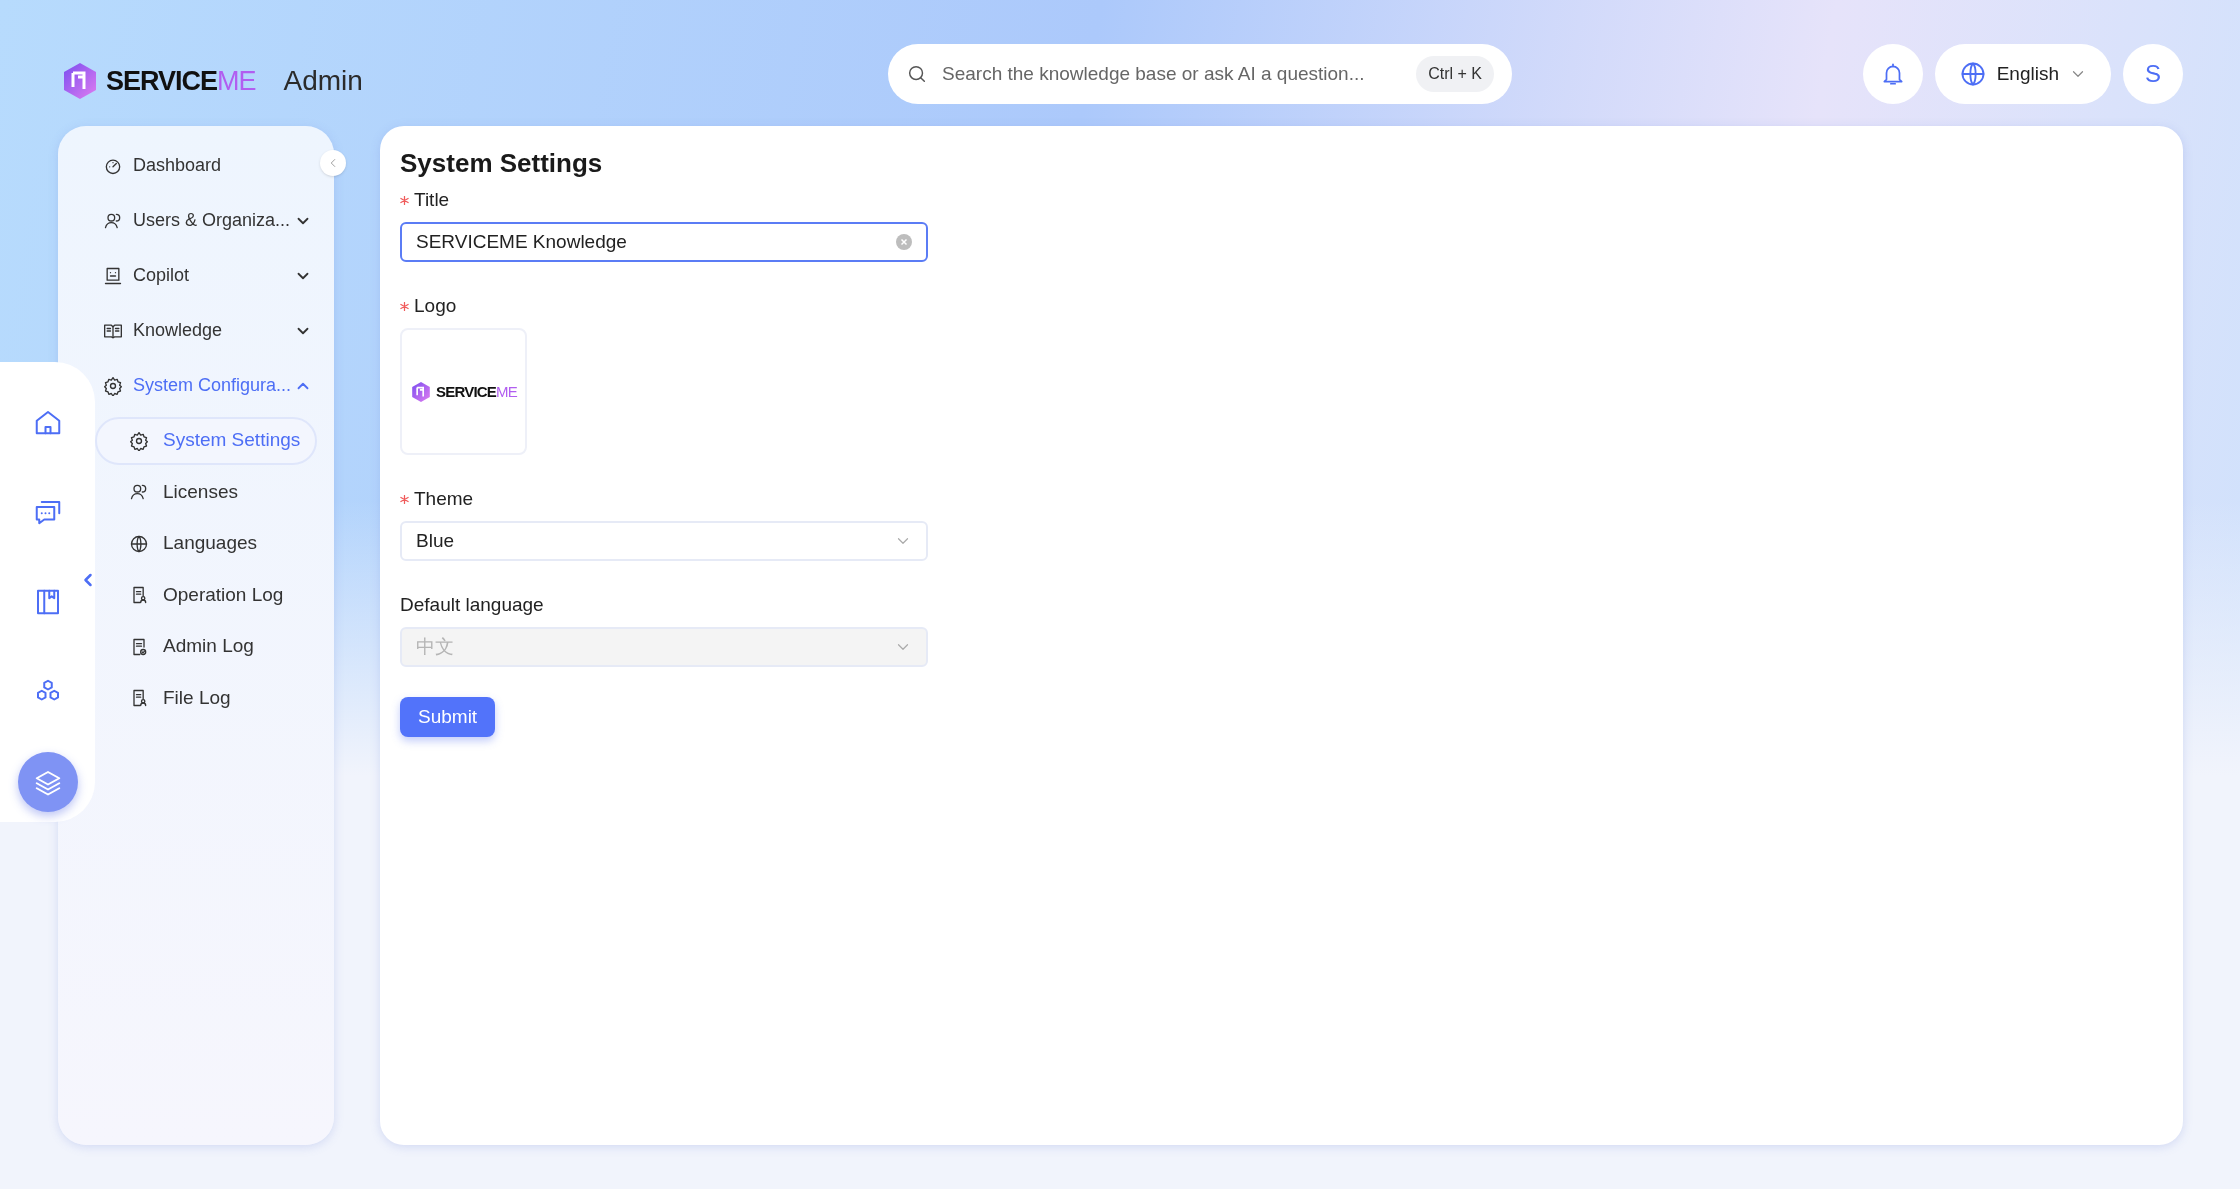  What do you see at coordinates (139, 543) in the screenshot?
I see `globe-icon` at bounding box center [139, 543].